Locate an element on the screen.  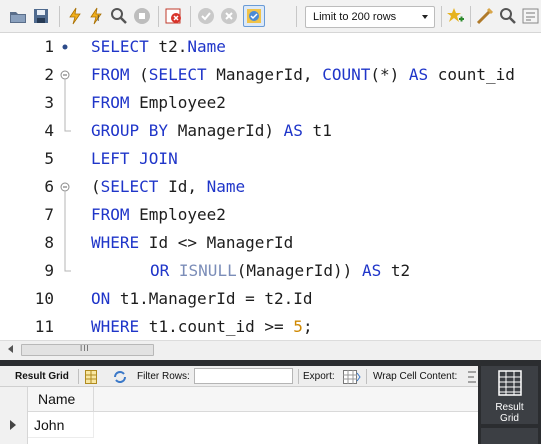
find-icon is located at coordinates (508, 16).